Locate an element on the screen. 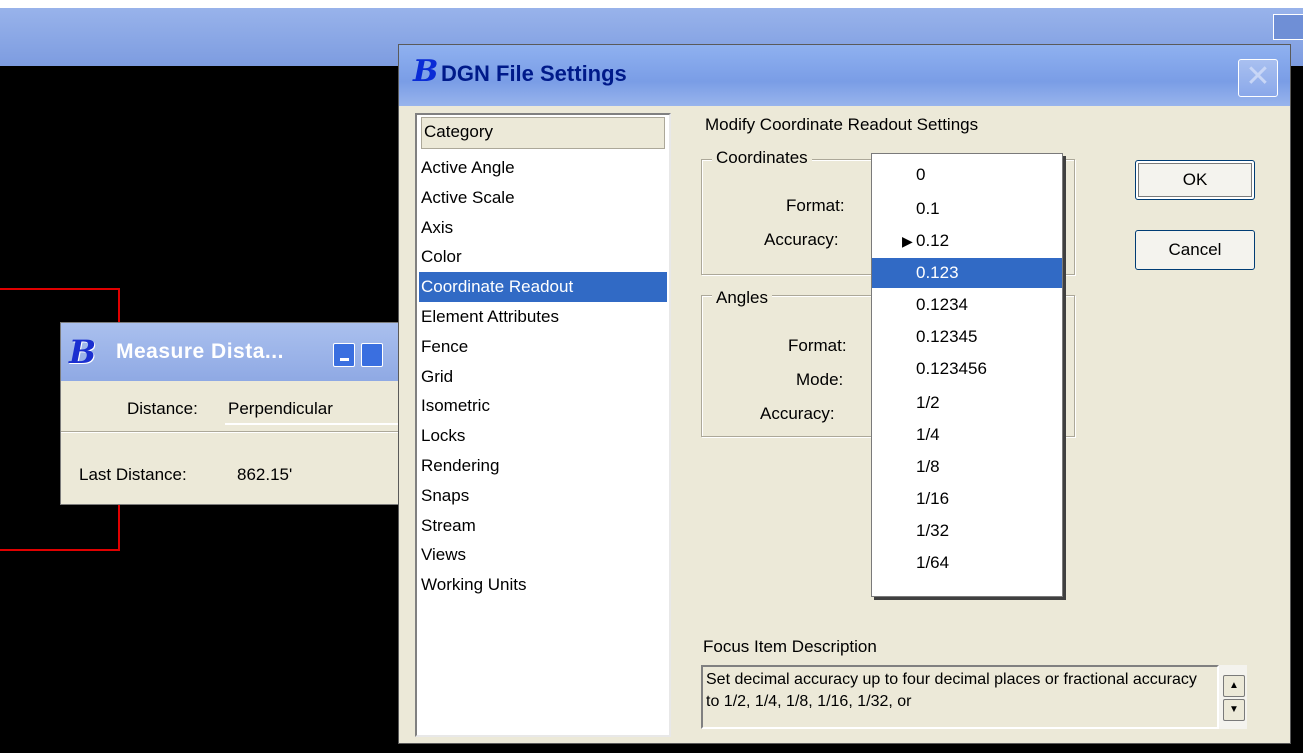 This screenshot has height=753, width=1303. section-heading: Modify Coordinate Readout Settings is located at coordinates (842, 124).